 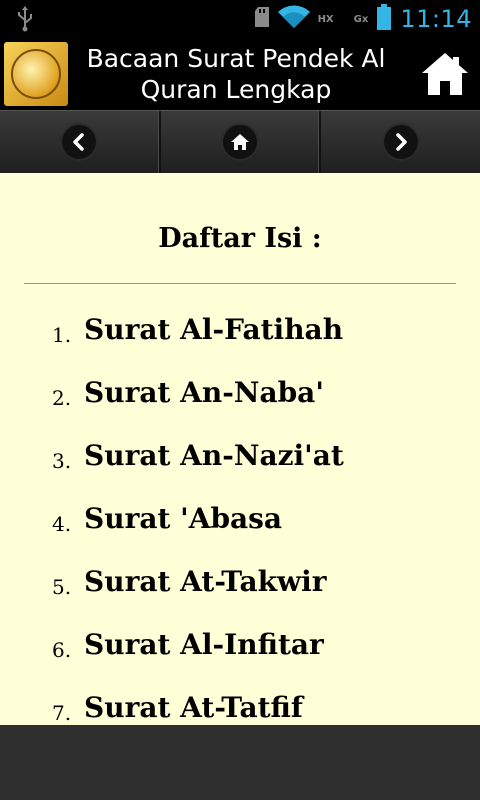 I want to click on quran-icon, so click(x=36, y=74).